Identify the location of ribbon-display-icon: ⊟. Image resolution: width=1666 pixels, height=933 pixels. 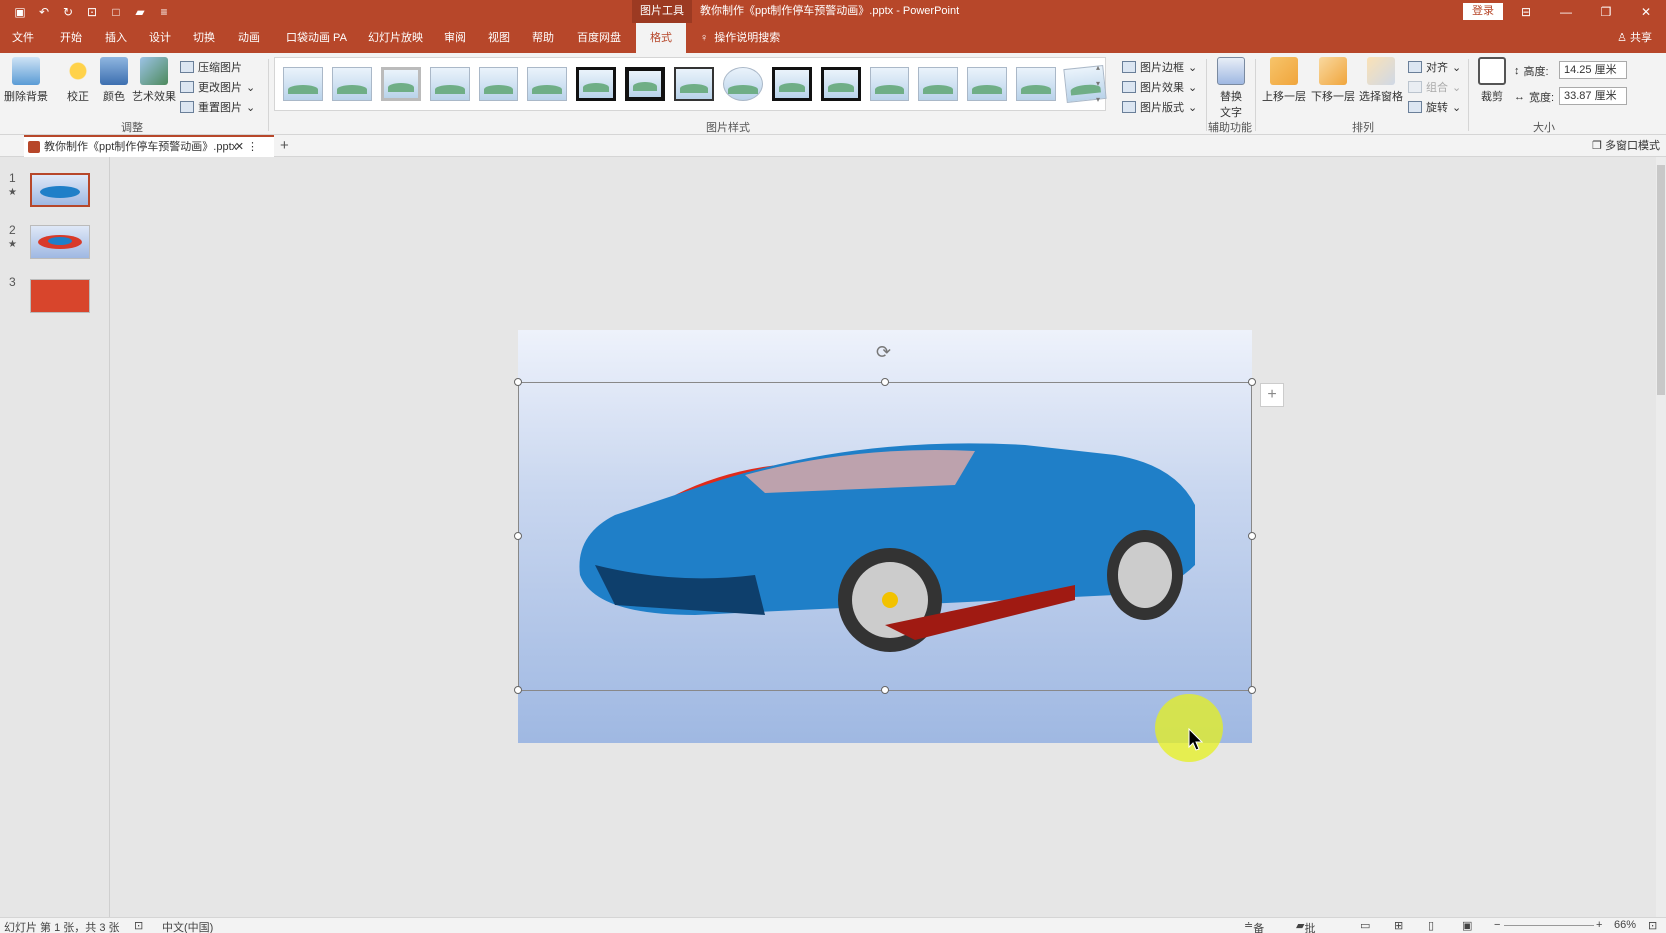
(1526, 11).